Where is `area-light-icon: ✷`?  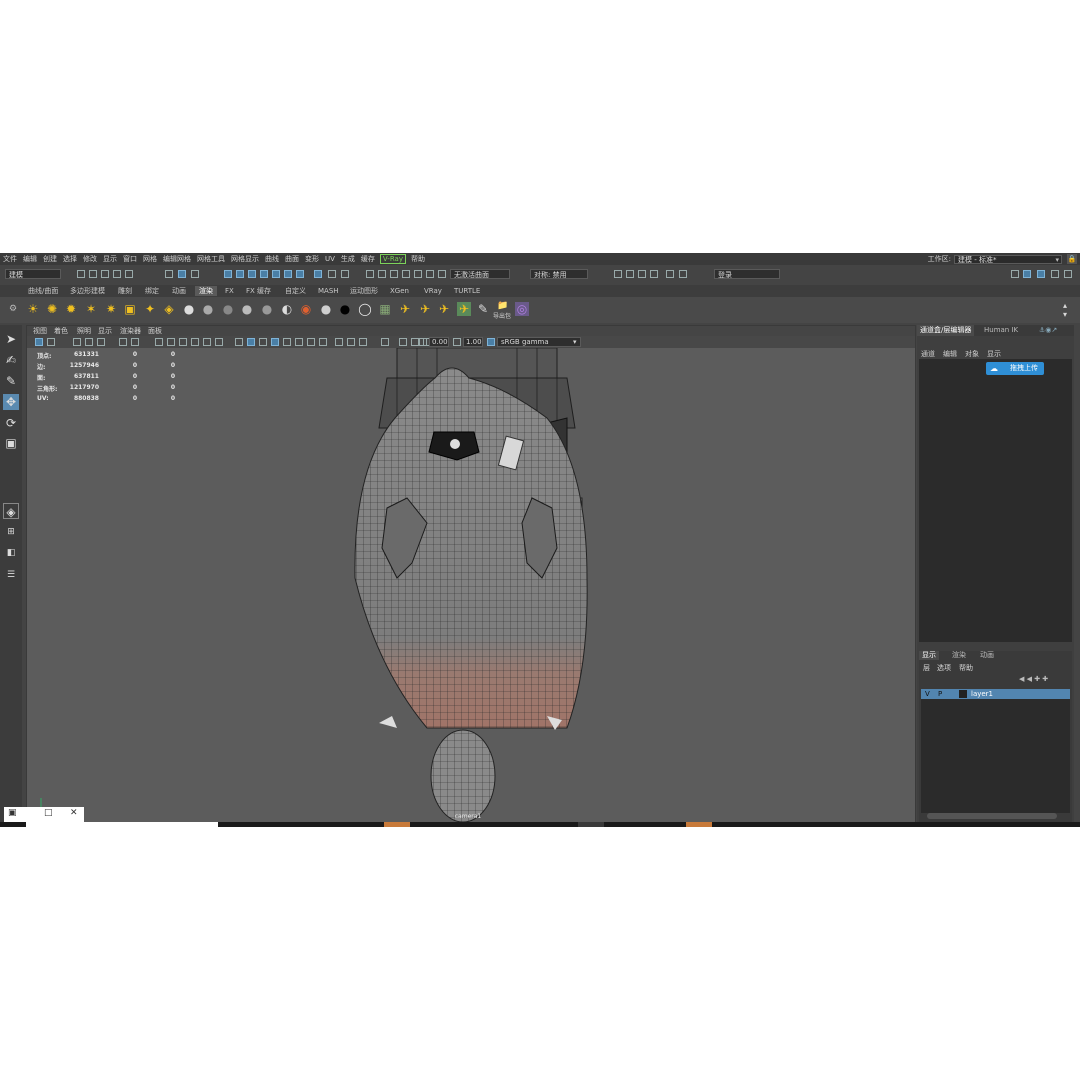
area-light-icon: ✷ is located at coordinates (111, 309).